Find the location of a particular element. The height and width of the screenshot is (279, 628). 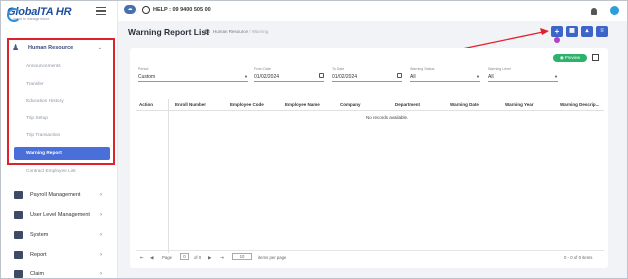

sidebar-subitem-trip-transaction: Trip Transaction is located at coordinates (43, 135).